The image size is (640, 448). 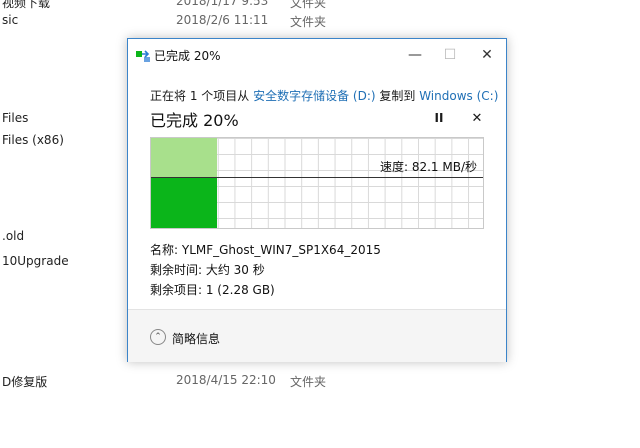 What do you see at coordinates (13, 236) in the screenshot?
I see `explorer-row-name: .old` at bounding box center [13, 236].